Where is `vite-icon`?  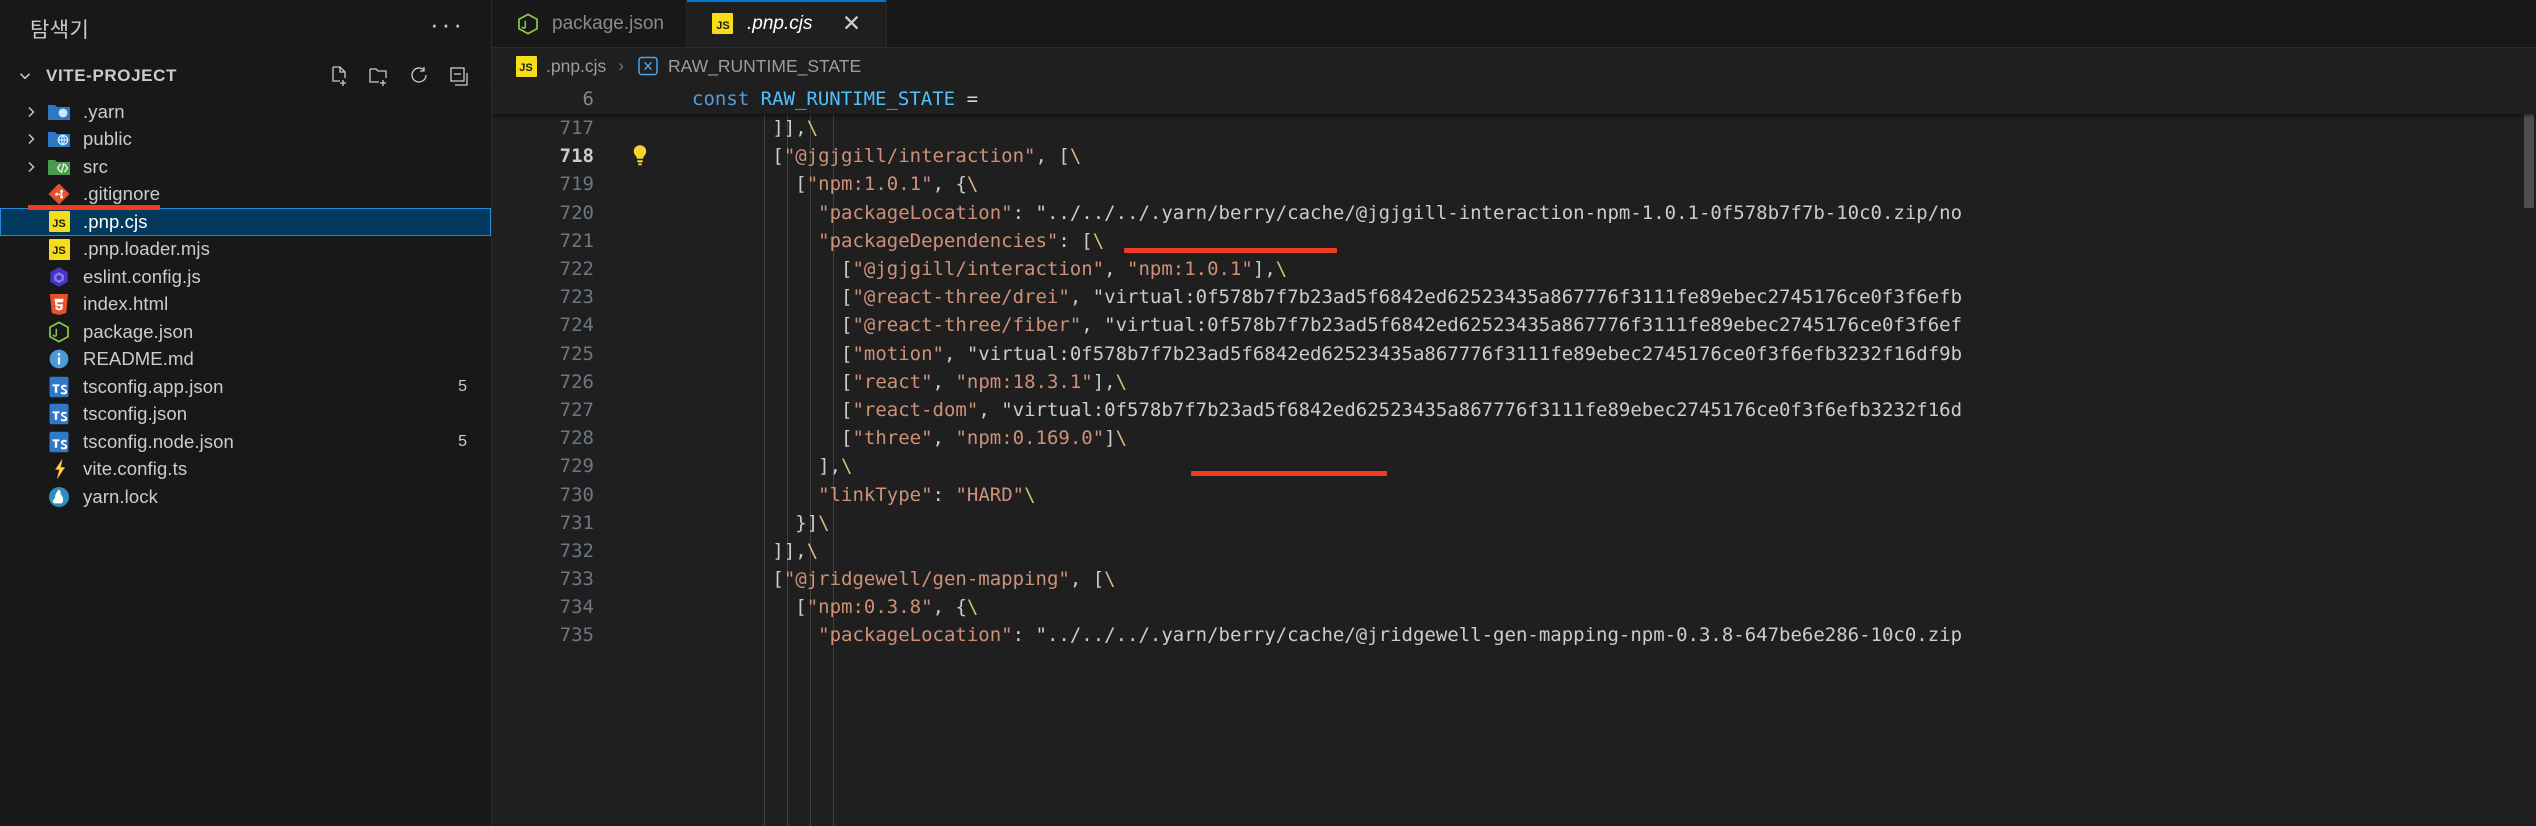 vite-icon is located at coordinates (59, 469).